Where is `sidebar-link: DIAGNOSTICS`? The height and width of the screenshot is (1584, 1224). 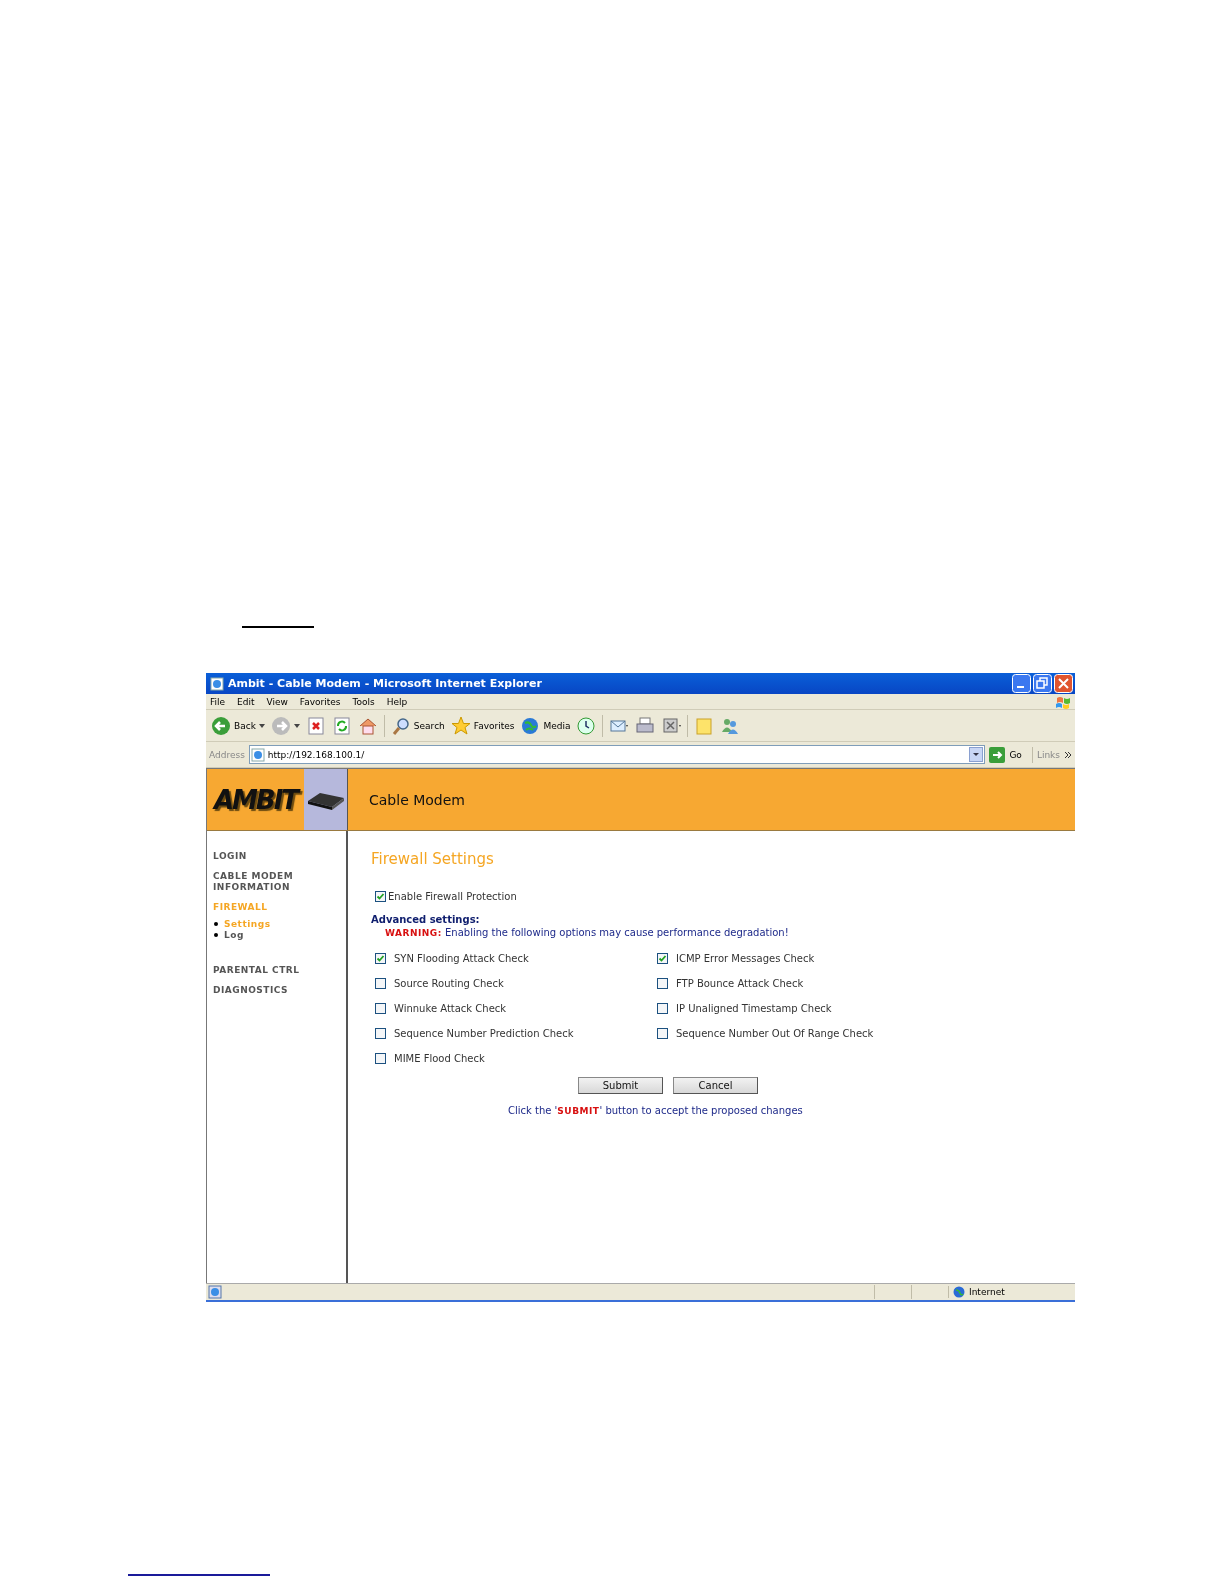
sidebar-link: DIAGNOSTICS is located at coordinates (258, 990).